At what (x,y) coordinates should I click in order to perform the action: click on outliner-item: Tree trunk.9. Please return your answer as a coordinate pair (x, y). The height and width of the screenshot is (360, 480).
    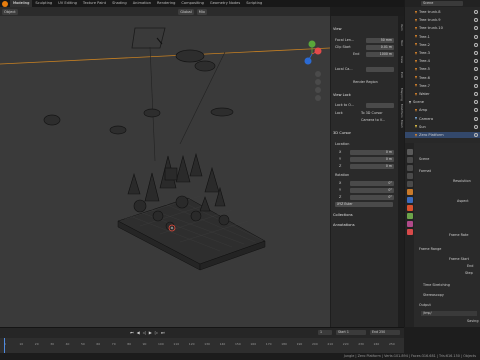
    Looking at the image, I should click on (442, 20).